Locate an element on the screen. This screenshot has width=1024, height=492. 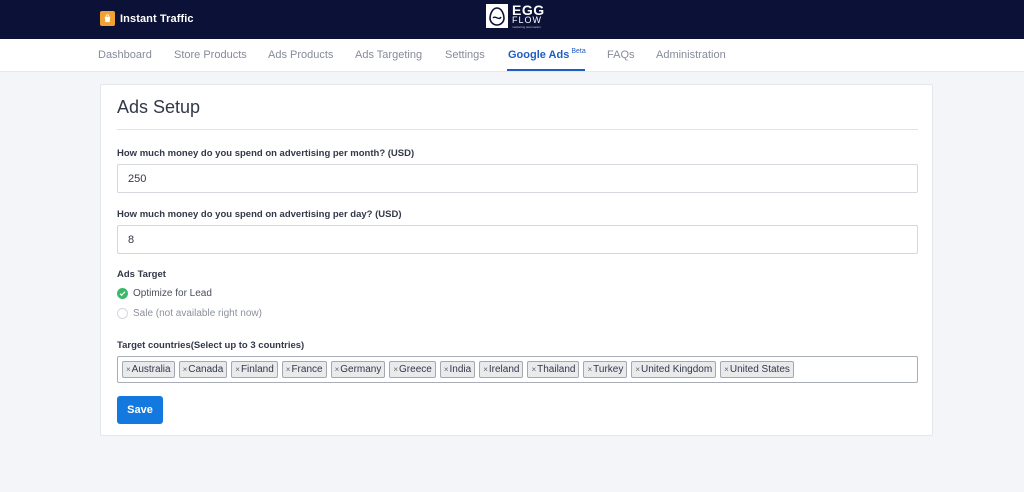
country-tag: × Finland is located at coordinates (254, 369).